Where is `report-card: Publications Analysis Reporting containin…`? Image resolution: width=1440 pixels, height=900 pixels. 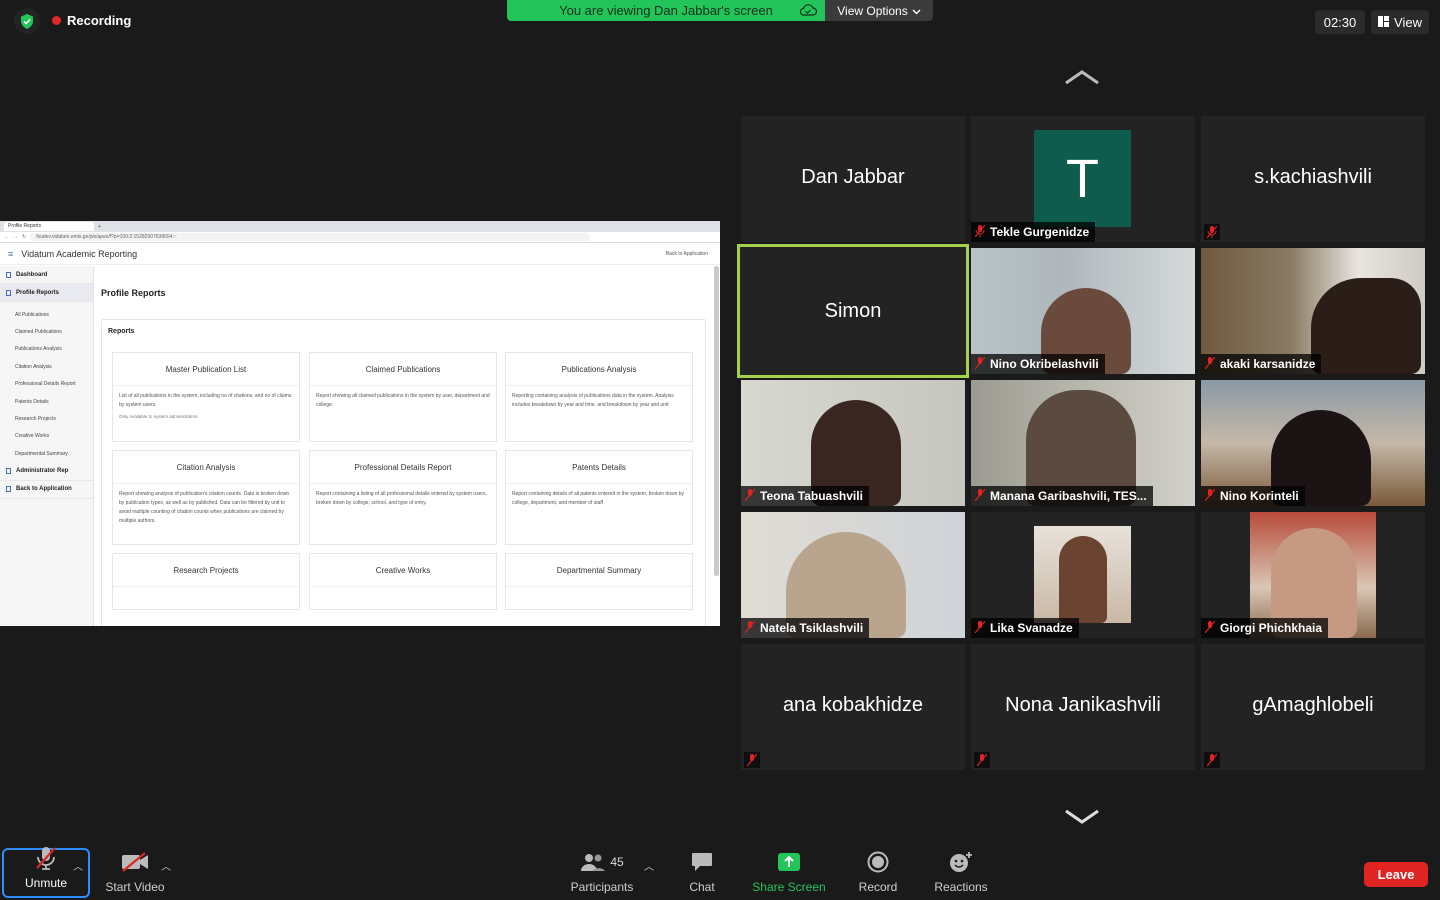
report-card: Publications Analysis Reporting containin… is located at coordinates (599, 397).